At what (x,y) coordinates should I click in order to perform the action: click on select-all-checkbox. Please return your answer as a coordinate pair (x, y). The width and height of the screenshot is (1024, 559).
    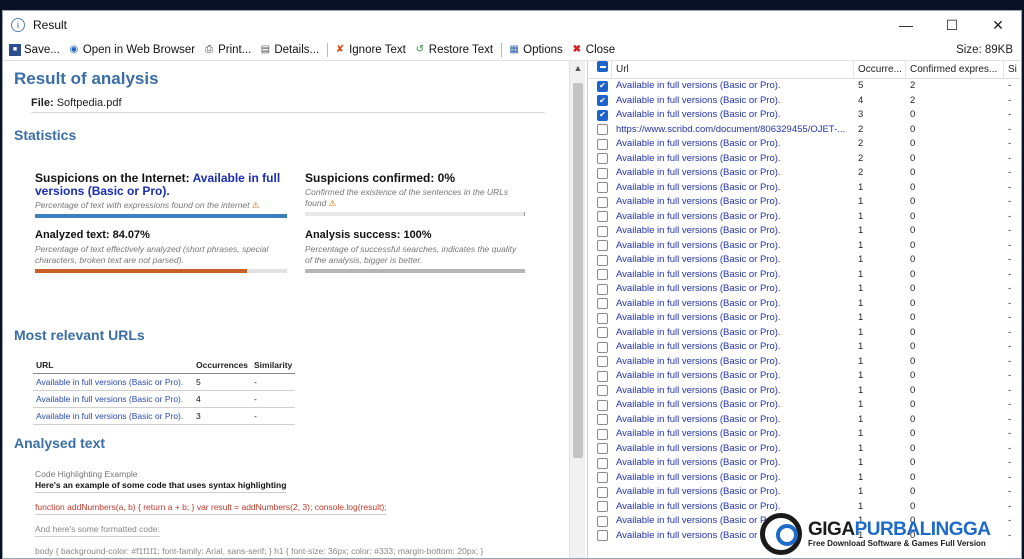
    Looking at the image, I should click on (602, 66).